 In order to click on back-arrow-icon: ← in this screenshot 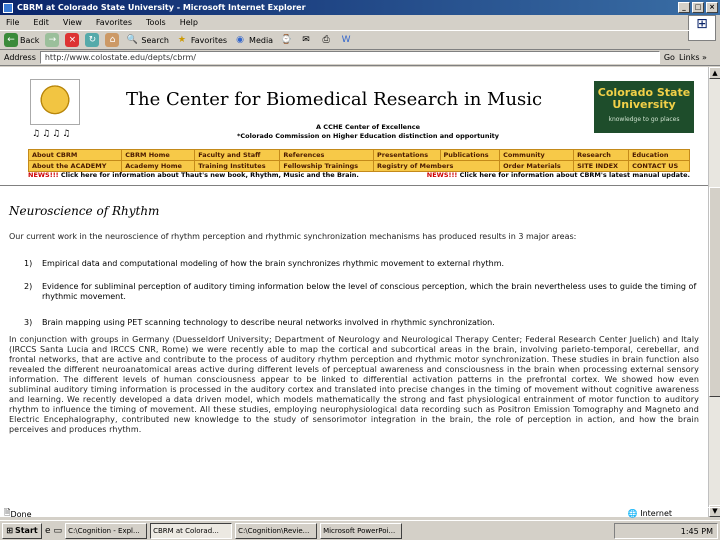, I will do `click(11, 40)`.